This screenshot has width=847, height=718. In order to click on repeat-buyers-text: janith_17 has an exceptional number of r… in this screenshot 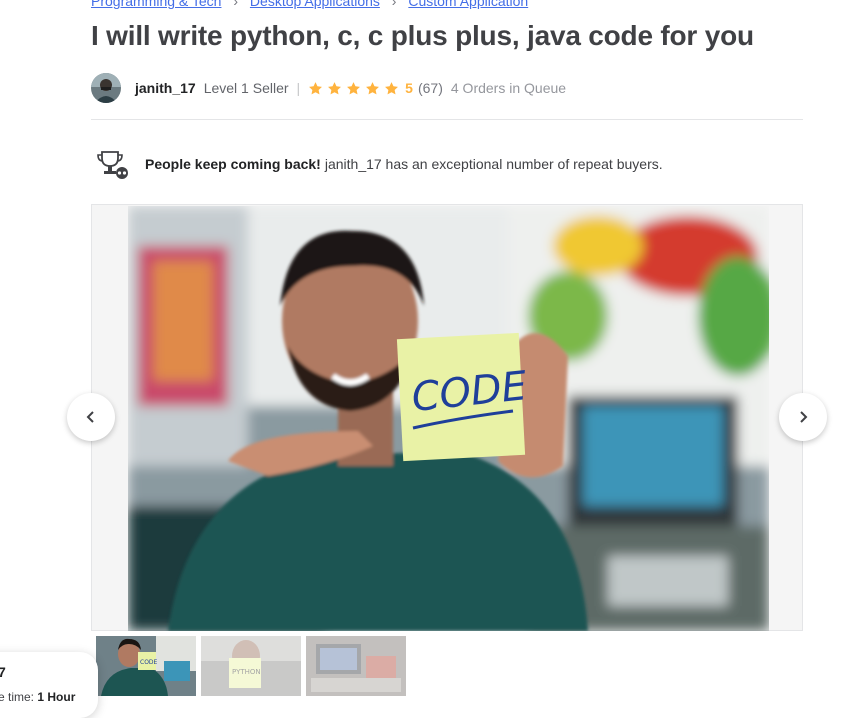, I will do `click(493, 164)`.